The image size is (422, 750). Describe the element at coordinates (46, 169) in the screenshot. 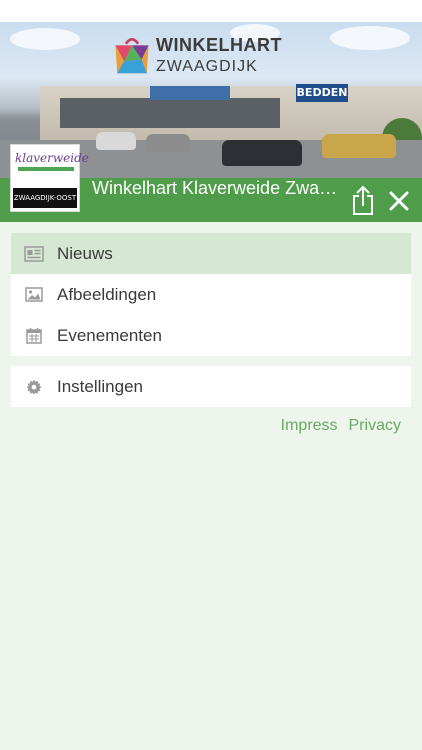

I see `logo-strip` at that location.